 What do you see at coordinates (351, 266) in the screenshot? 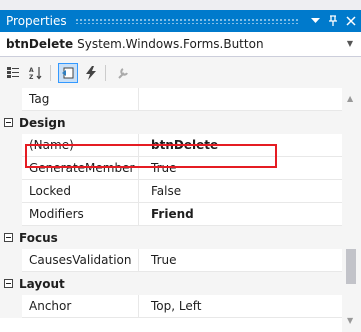
I see `scroll-thumb` at bounding box center [351, 266].